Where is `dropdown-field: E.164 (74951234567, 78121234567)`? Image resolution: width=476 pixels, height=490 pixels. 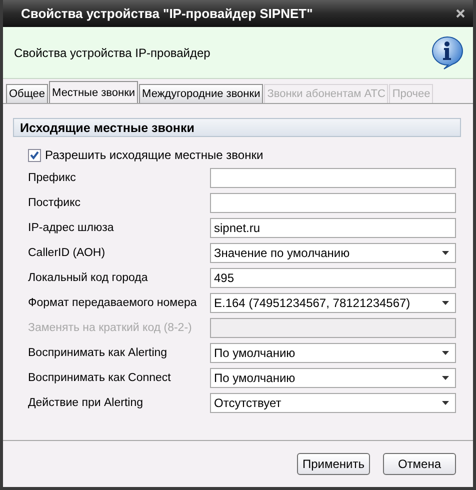 dropdown-field: E.164 (74951234567, 78121234567) is located at coordinates (333, 302).